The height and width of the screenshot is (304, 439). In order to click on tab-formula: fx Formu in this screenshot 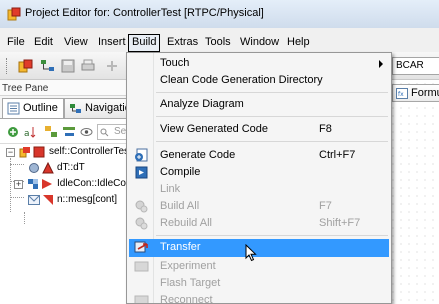, I will do `click(415, 93)`.